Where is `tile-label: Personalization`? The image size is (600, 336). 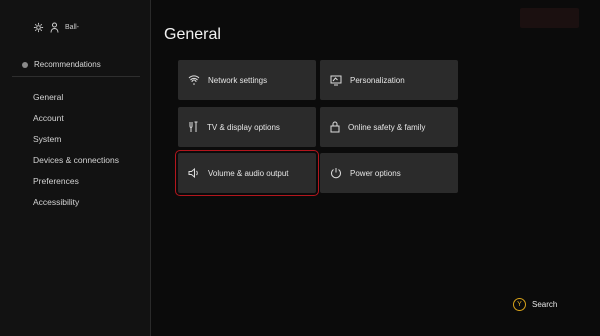
tile-label: Personalization is located at coordinates (377, 80).